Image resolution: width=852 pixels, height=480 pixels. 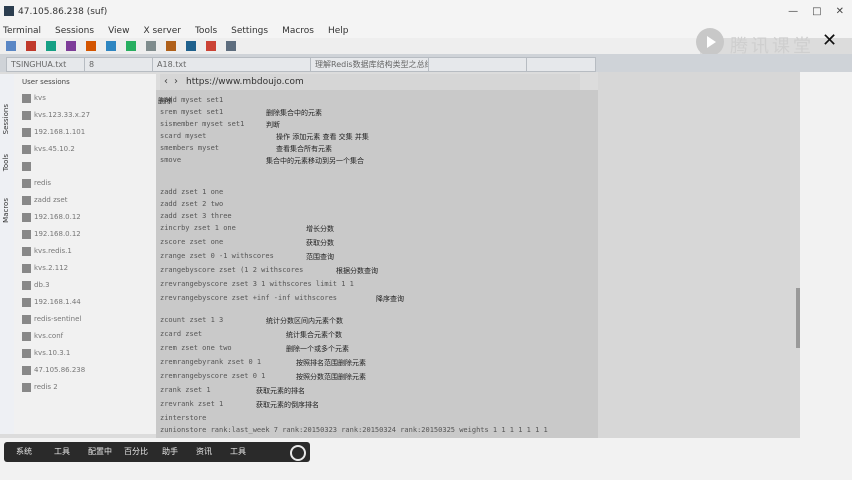 What do you see at coordinates (24, 451) in the screenshot?
I see `dock-button-1: 系统` at bounding box center [24, 451].